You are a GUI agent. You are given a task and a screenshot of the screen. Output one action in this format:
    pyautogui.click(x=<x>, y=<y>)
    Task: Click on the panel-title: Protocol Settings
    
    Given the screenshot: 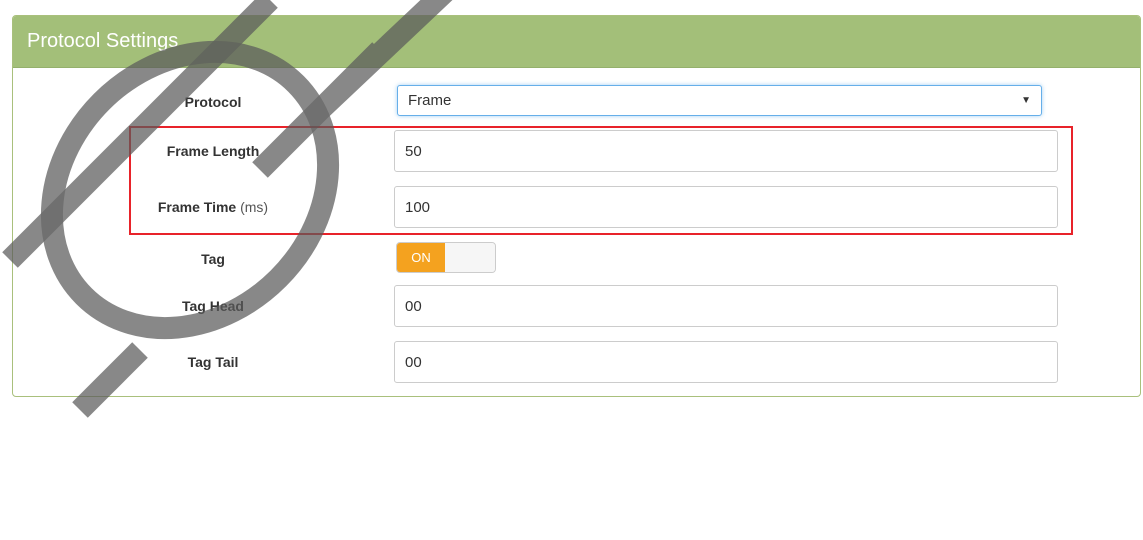 What is the action you would take?
    pyautogui.click(x=103, y=41)
    